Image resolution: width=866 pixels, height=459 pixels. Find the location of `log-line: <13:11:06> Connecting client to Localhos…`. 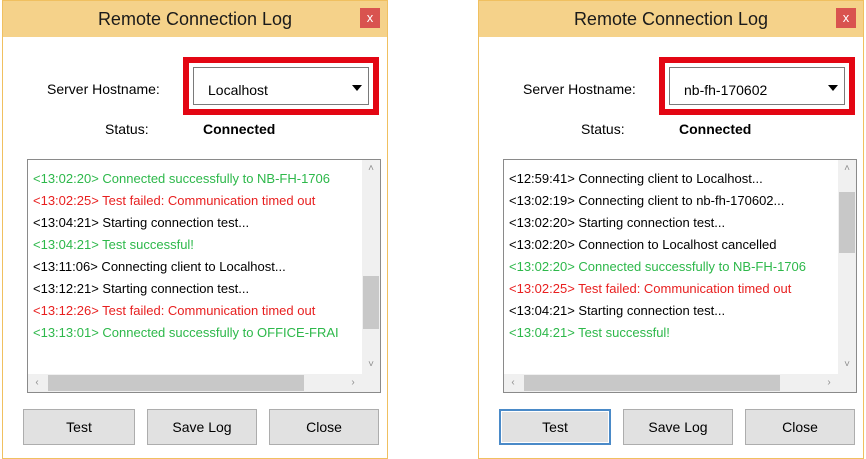

log-line: <13:11:06> Connecting client to Localhos… is located at coordinates (159, 266).